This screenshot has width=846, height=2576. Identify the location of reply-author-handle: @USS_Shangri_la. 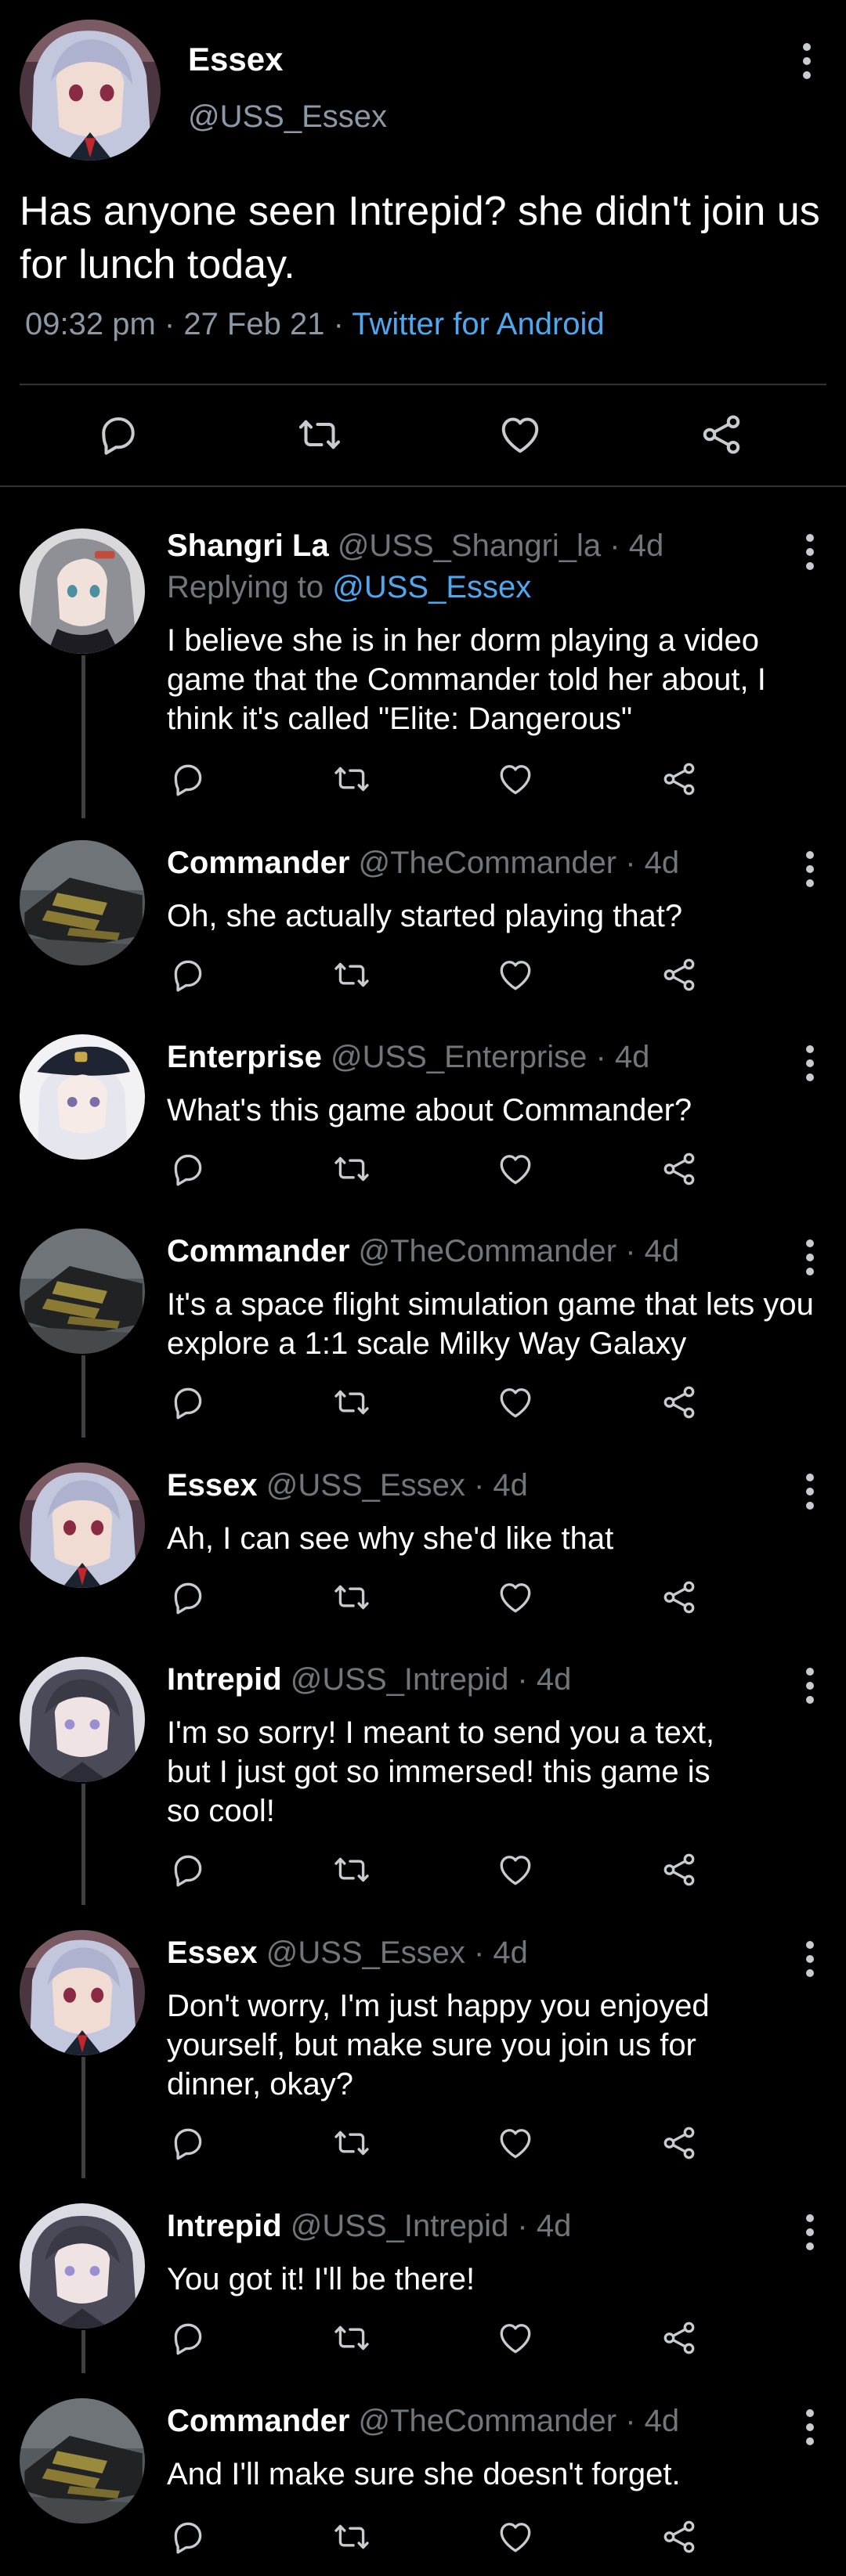
(469, 546).